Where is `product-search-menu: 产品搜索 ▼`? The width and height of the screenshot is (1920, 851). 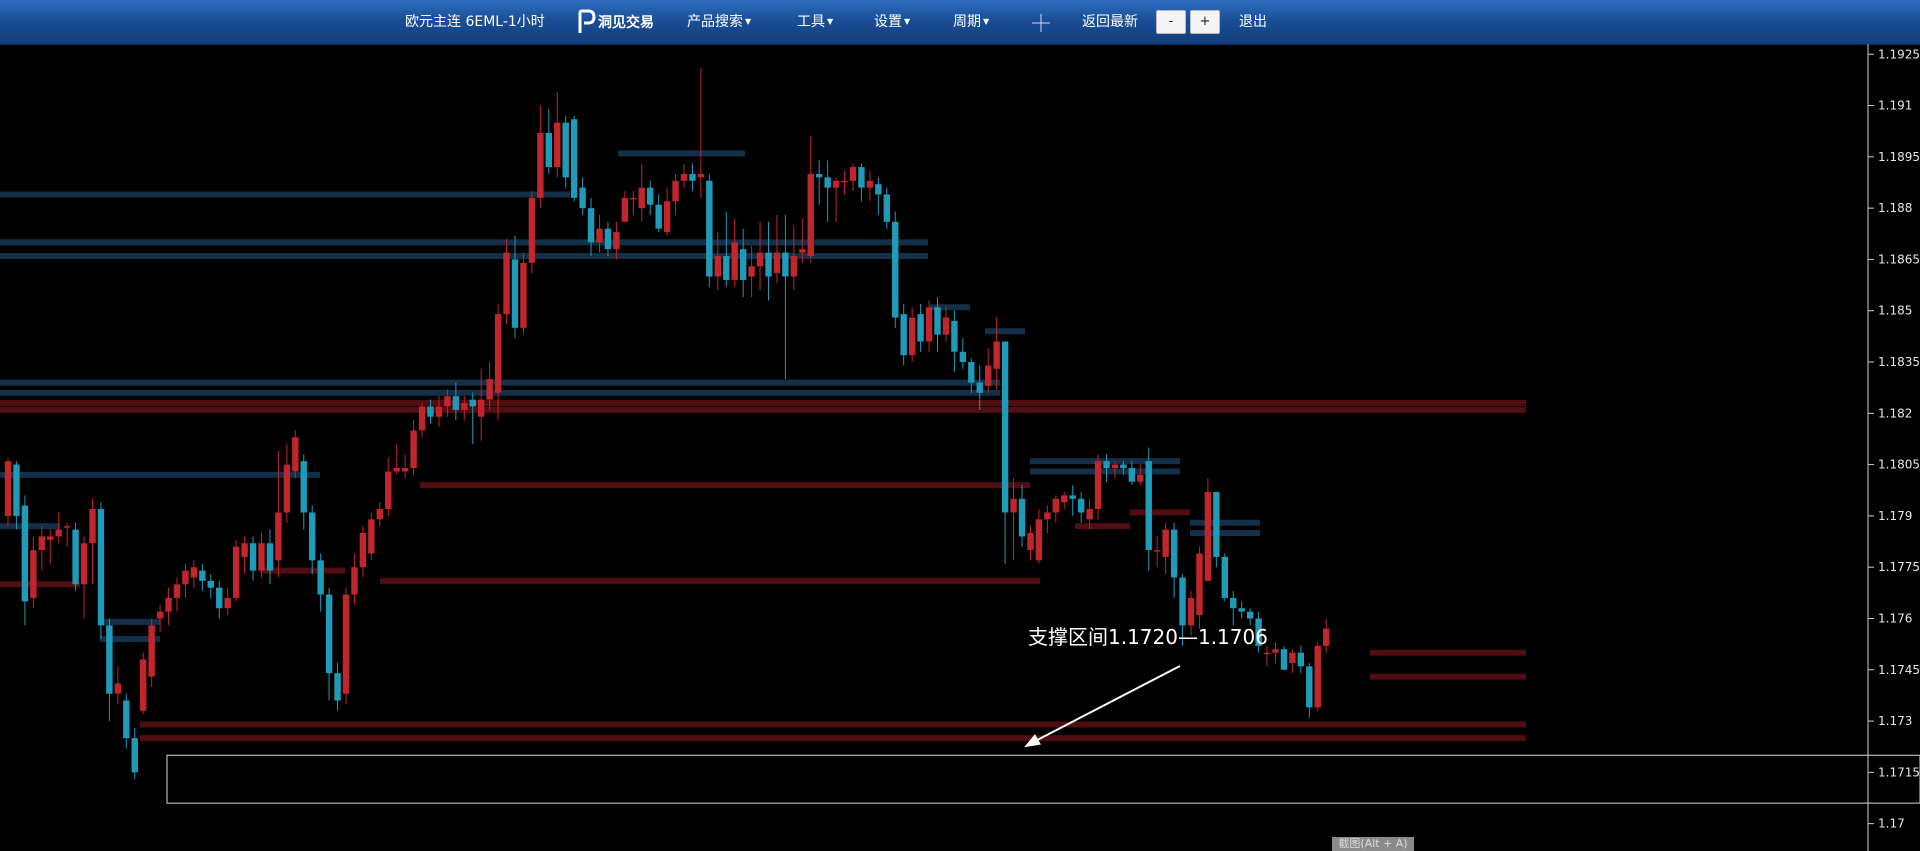 product-search-menu: 产品搜索 ▼ is located at coordinates (719, 22).